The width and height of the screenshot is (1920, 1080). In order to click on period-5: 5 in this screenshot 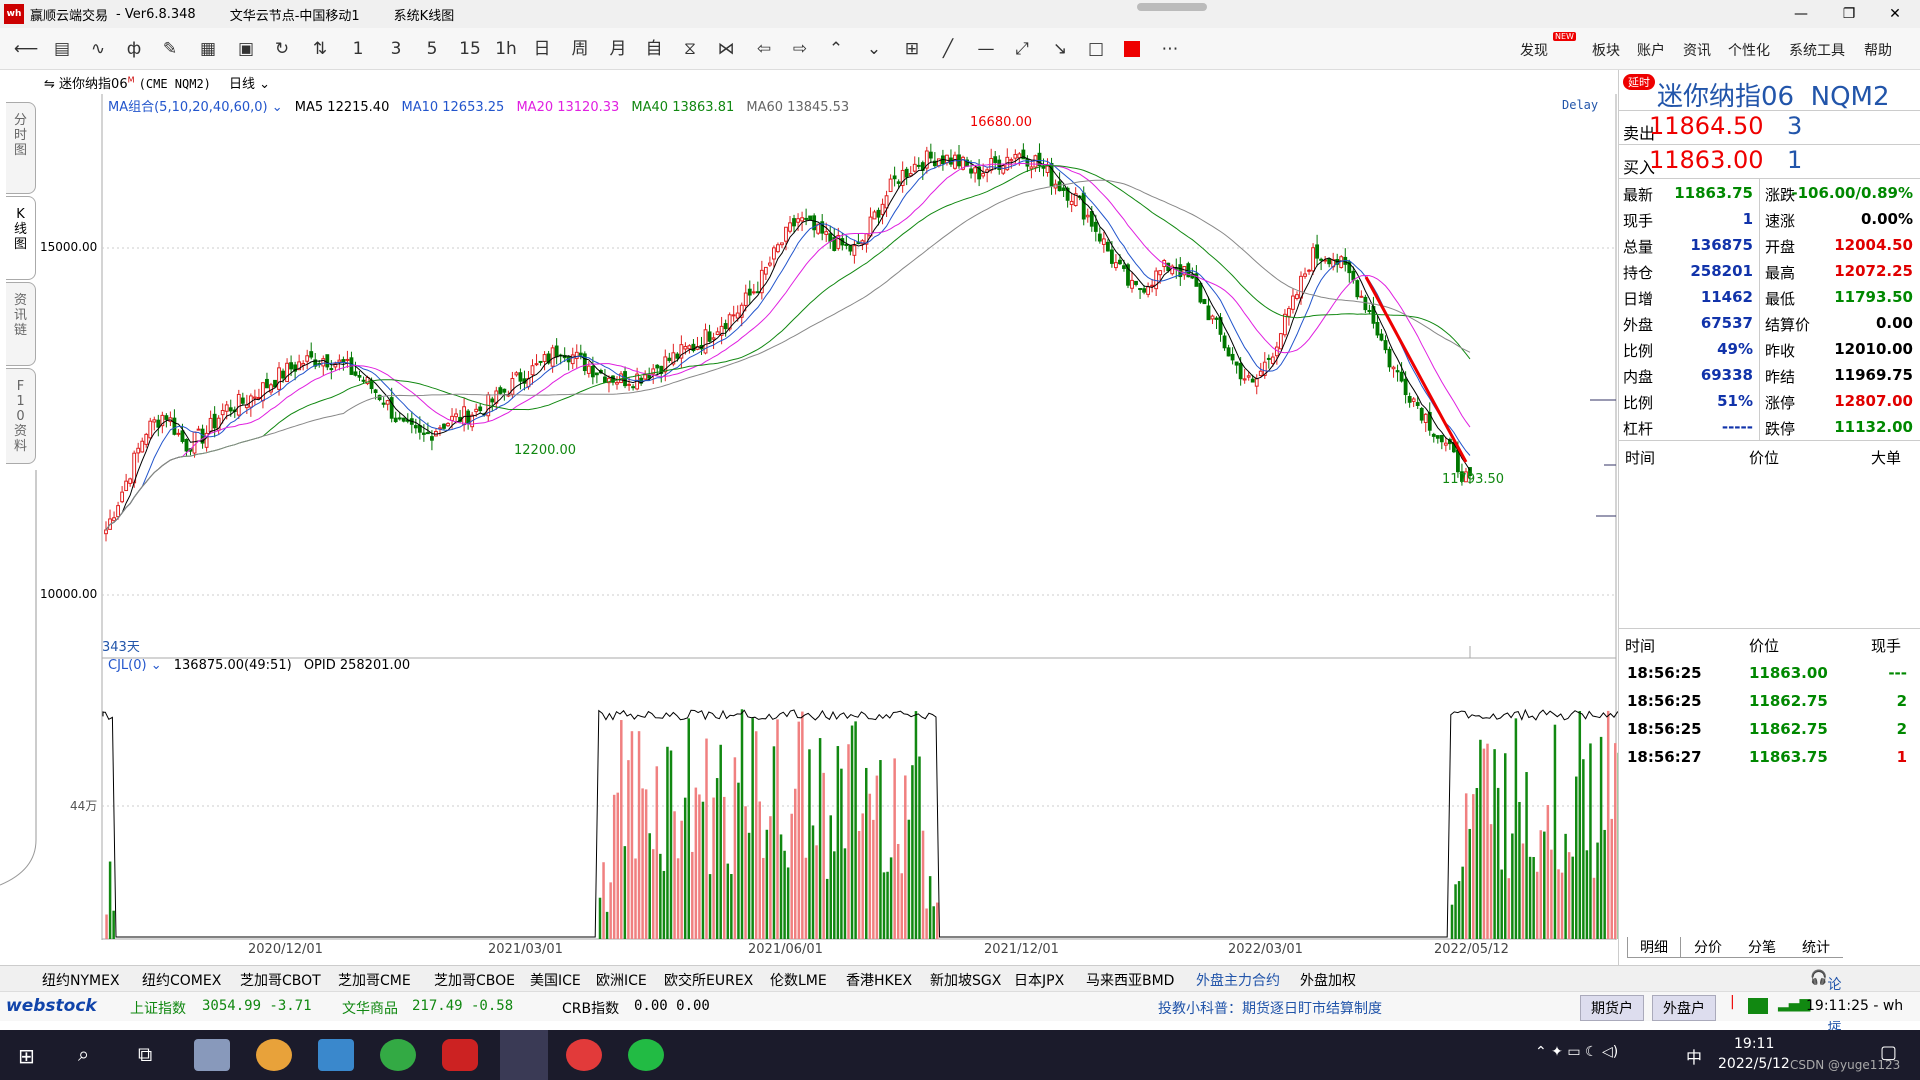, I will do `click(432, 49)`.